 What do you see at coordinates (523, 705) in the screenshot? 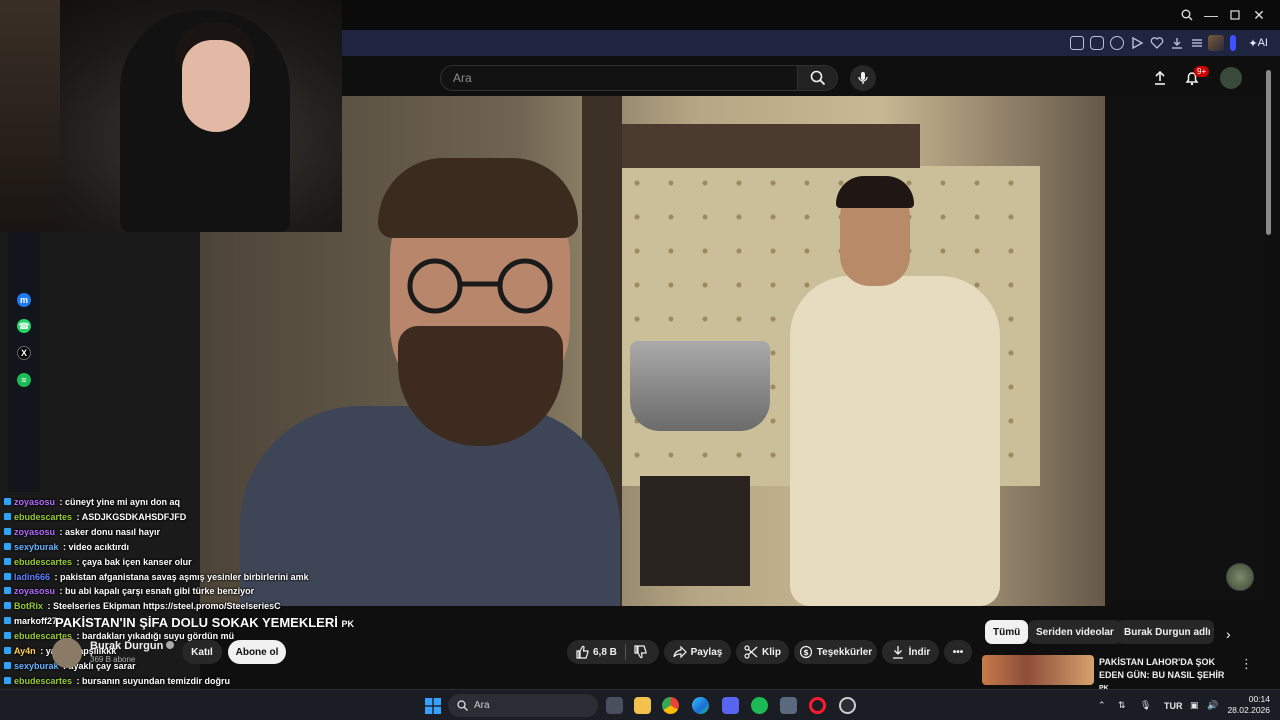
I see `taskbar-search: Ara` at bounding box center [523, 705].